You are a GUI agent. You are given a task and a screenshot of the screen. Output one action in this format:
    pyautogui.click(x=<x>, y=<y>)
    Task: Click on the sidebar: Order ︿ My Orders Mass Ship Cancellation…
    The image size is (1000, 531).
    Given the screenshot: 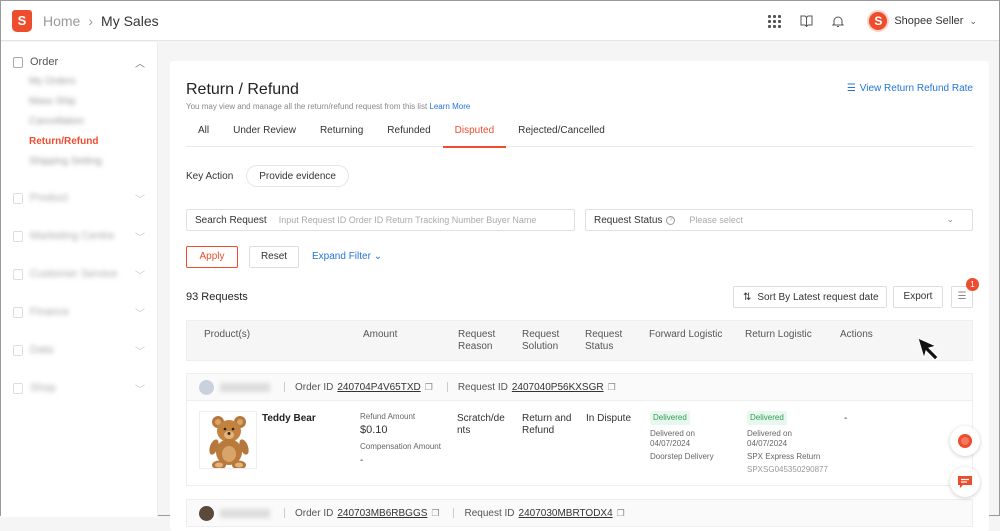 What is the action you would take?
    pyautogui.click(x=79, y=279)
    